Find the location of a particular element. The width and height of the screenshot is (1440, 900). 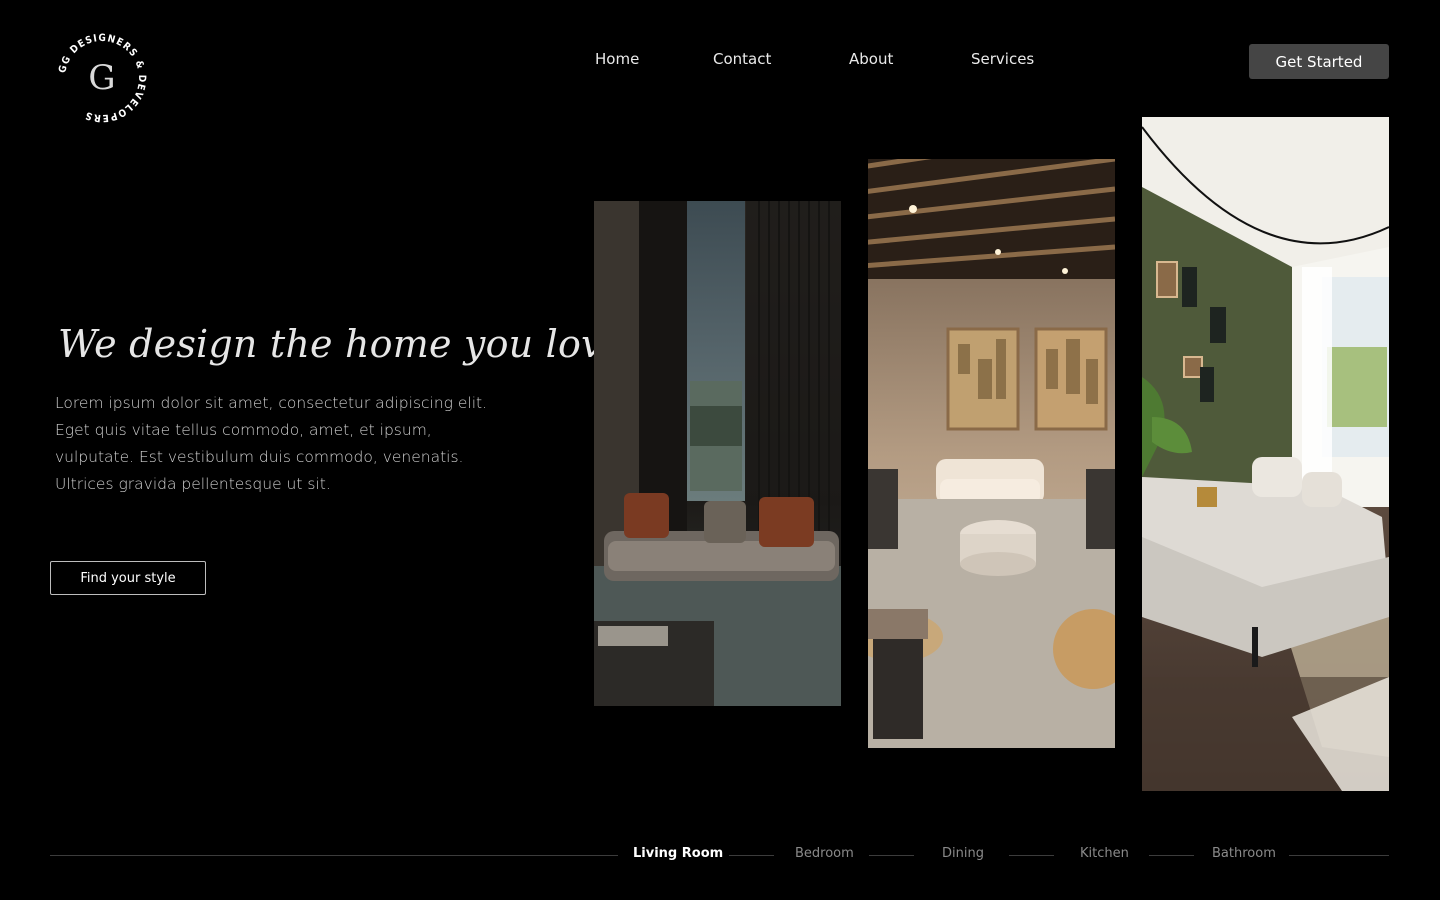

category-tab-living-room: Living Room is located at coordinates (678, 853).